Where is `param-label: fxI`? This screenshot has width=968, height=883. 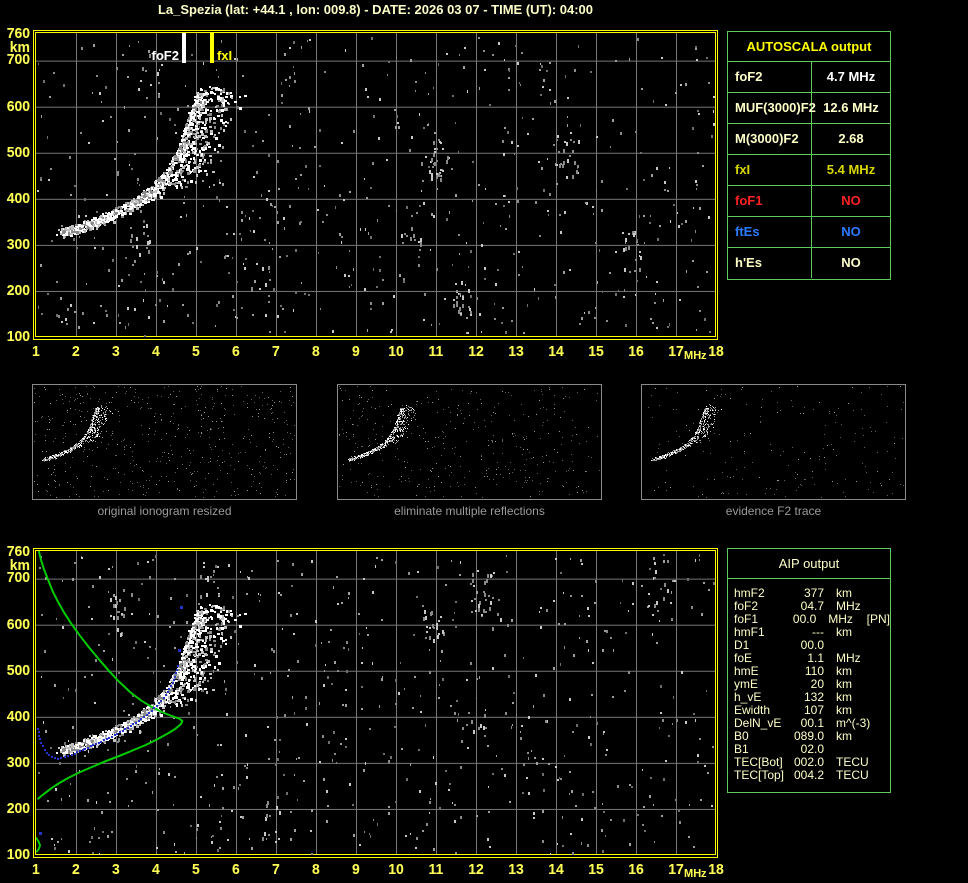 param-label: fxI is located at coordinates (770, 170).